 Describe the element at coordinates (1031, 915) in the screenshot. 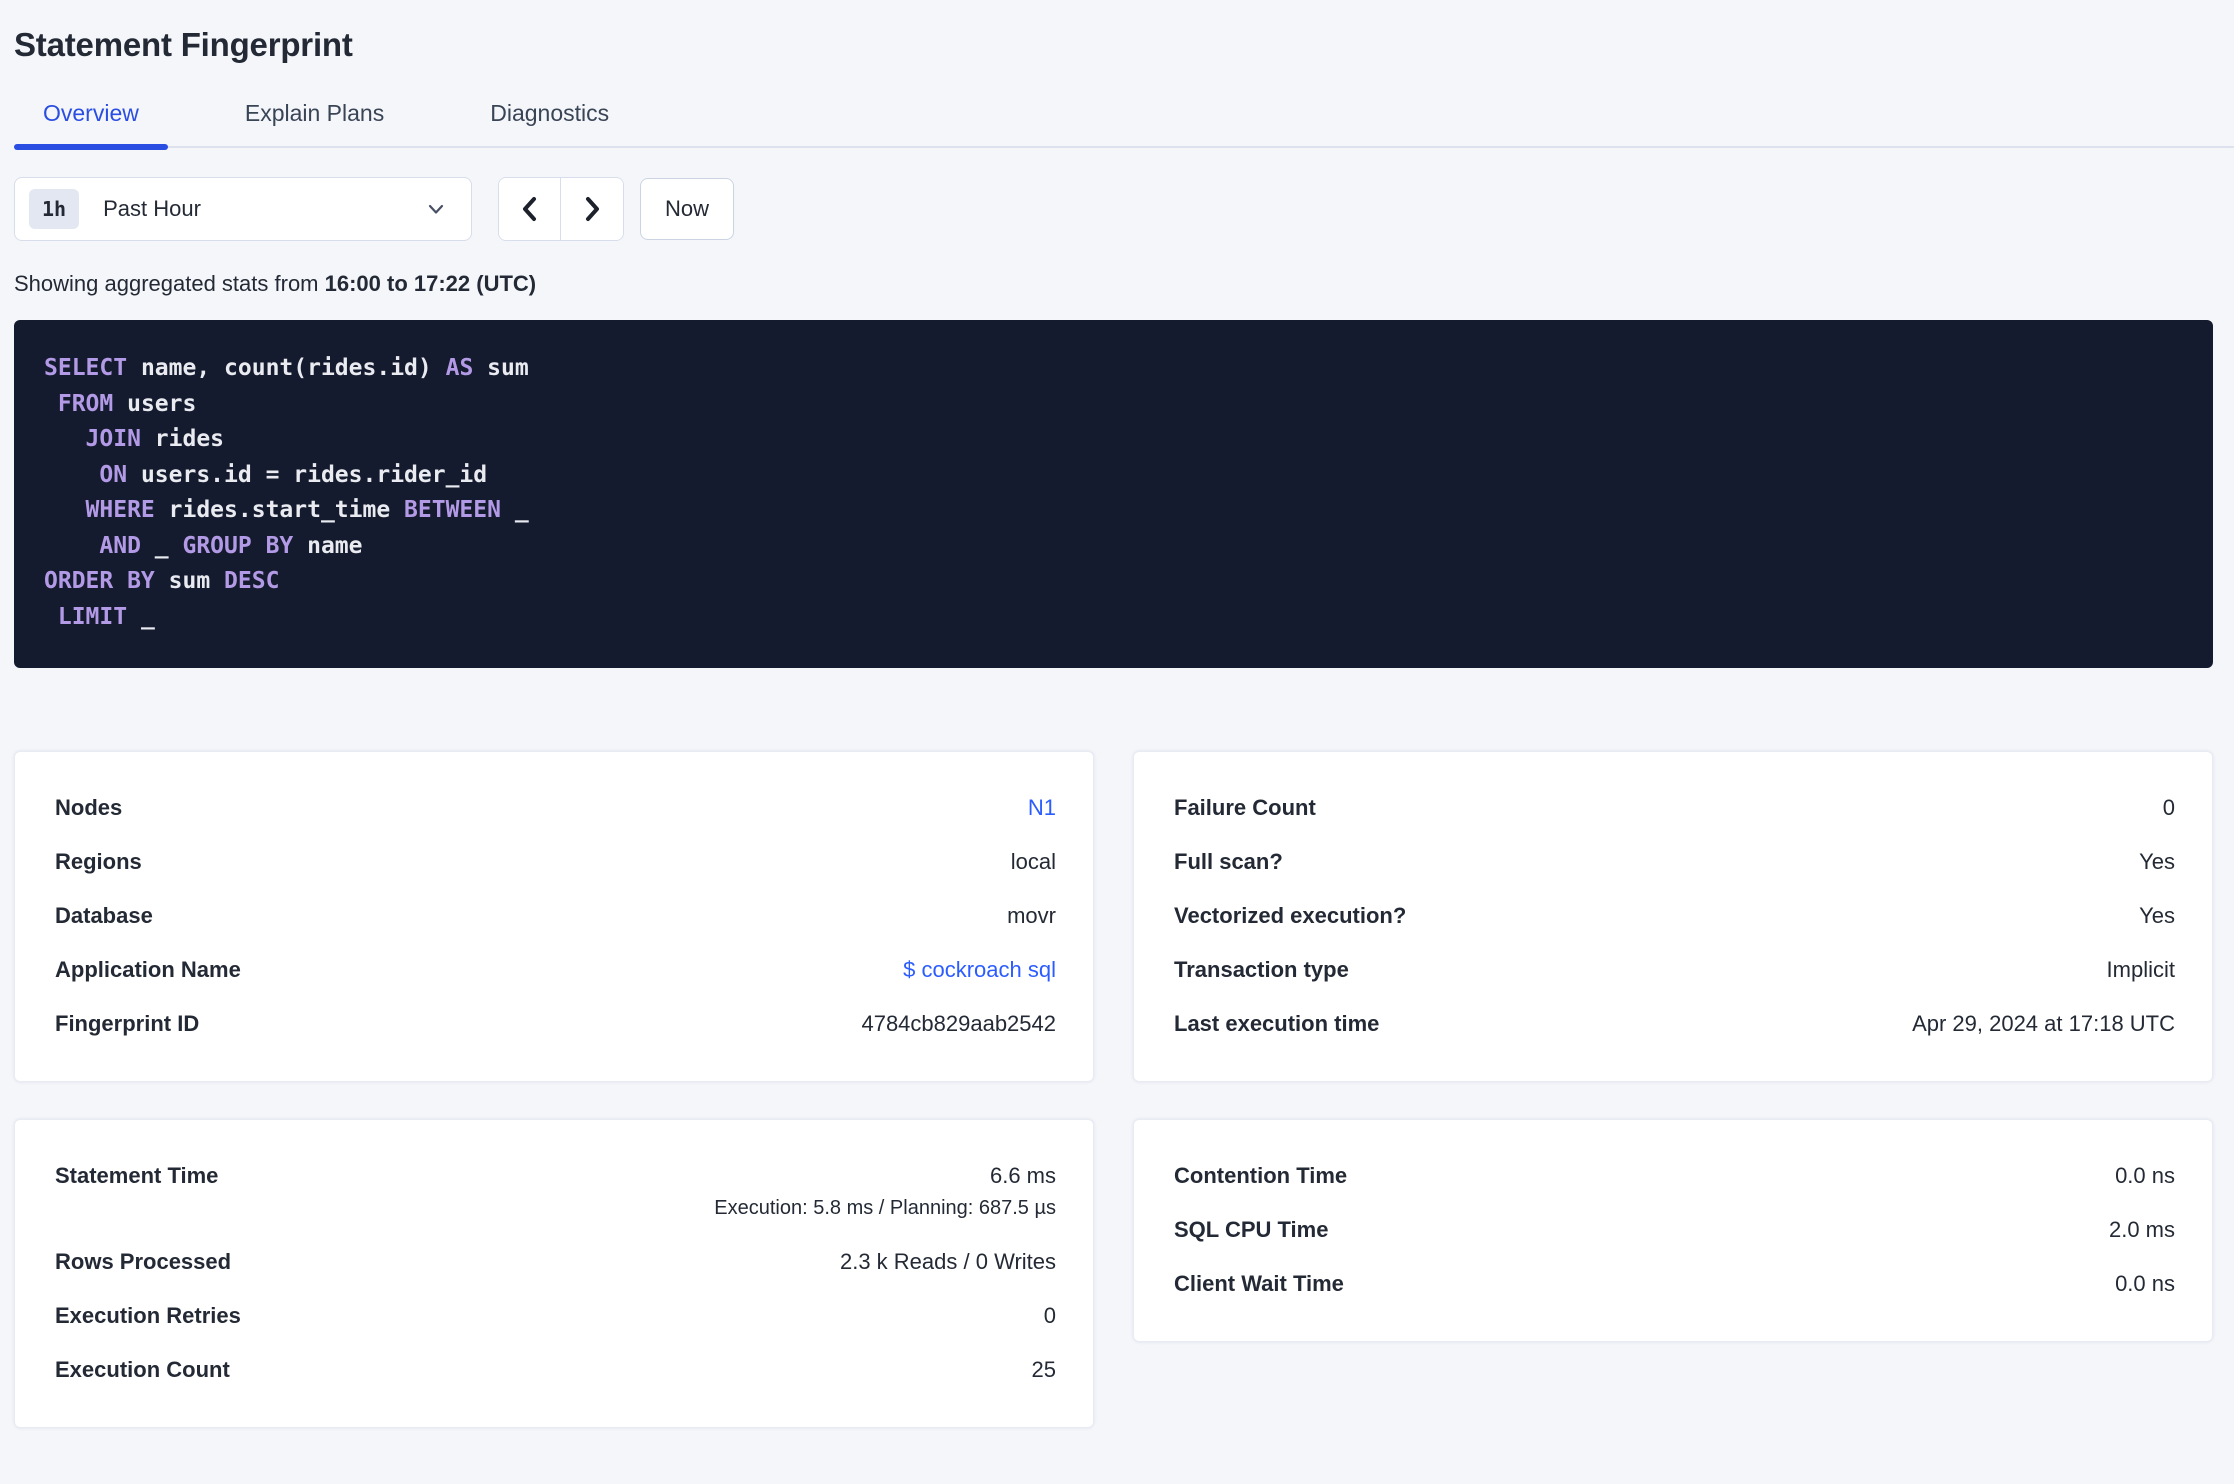

I see `stat-value: movr` at that location.